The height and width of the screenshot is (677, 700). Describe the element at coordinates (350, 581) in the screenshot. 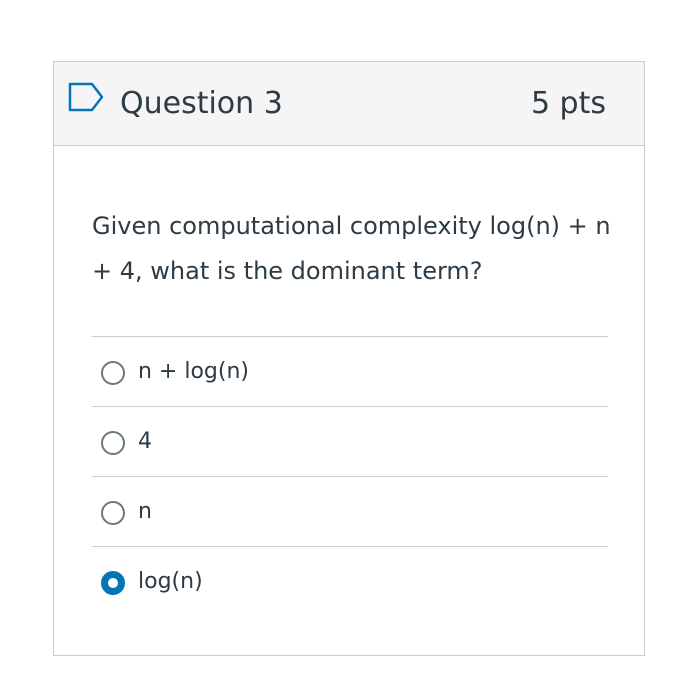

I see `answer-option: log(n)` at that location.